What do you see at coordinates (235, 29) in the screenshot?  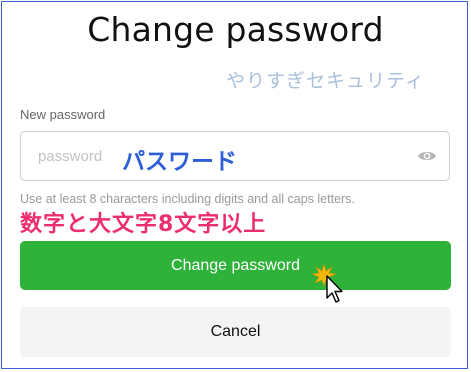 I see `dialog-title: Change password` at bounding box center [235, 29].